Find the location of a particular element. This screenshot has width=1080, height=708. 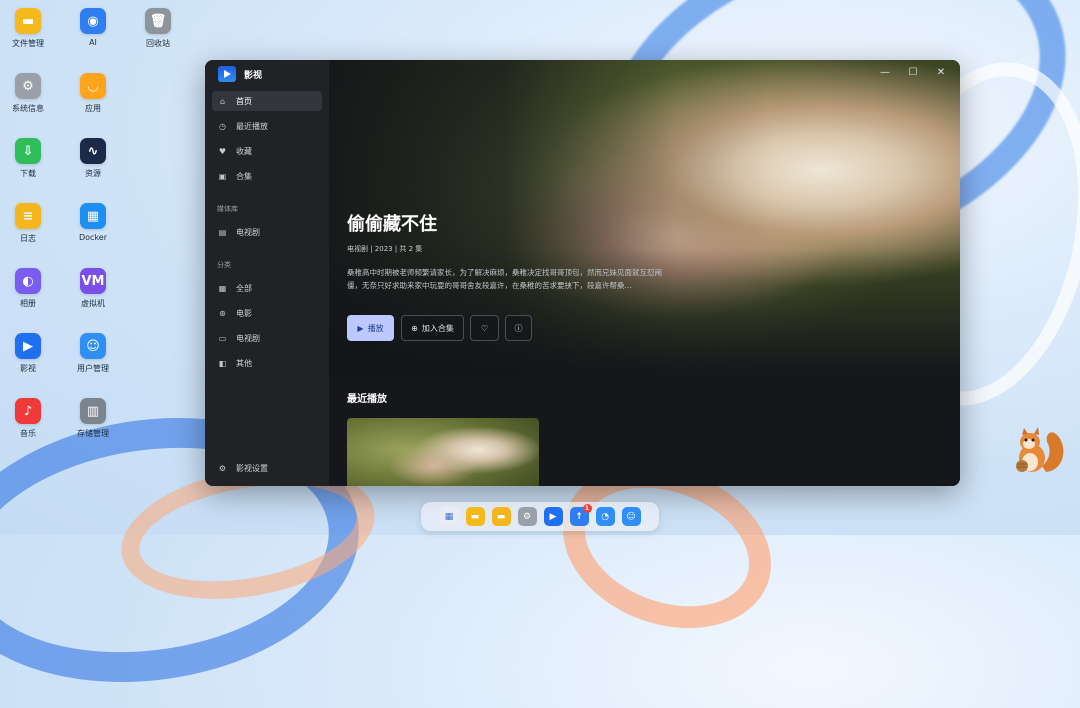

desktop-icon-label: 应用 is located at coordinates (93, 108).